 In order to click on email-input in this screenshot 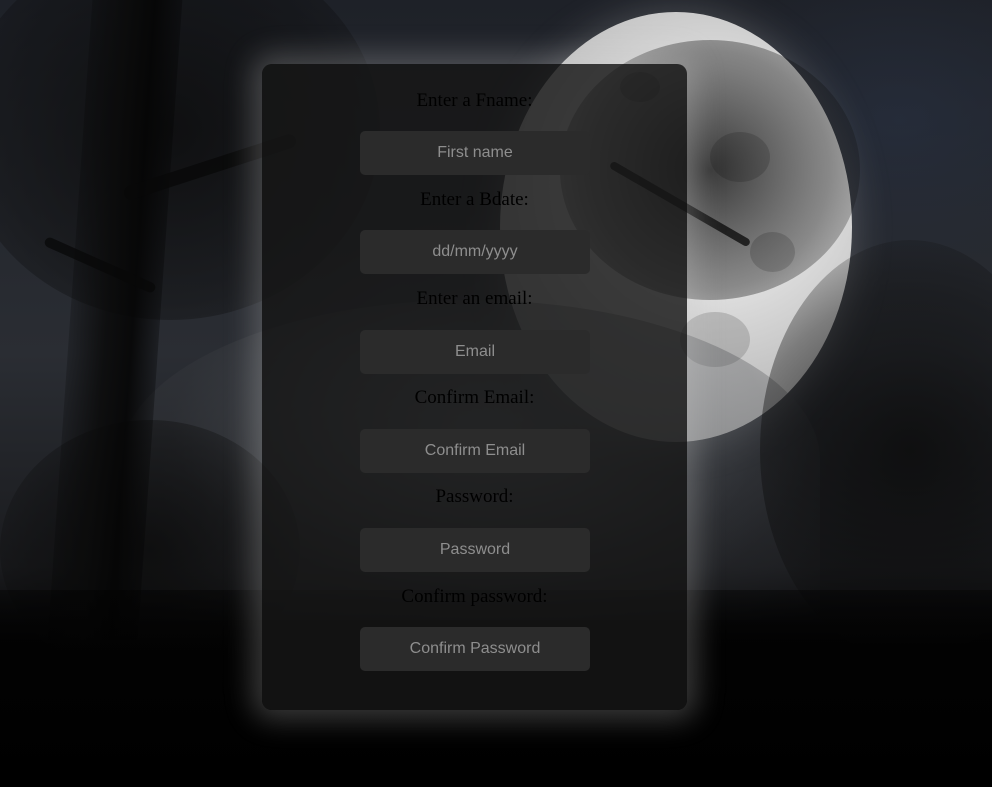, I will do `click(475, 352)`.